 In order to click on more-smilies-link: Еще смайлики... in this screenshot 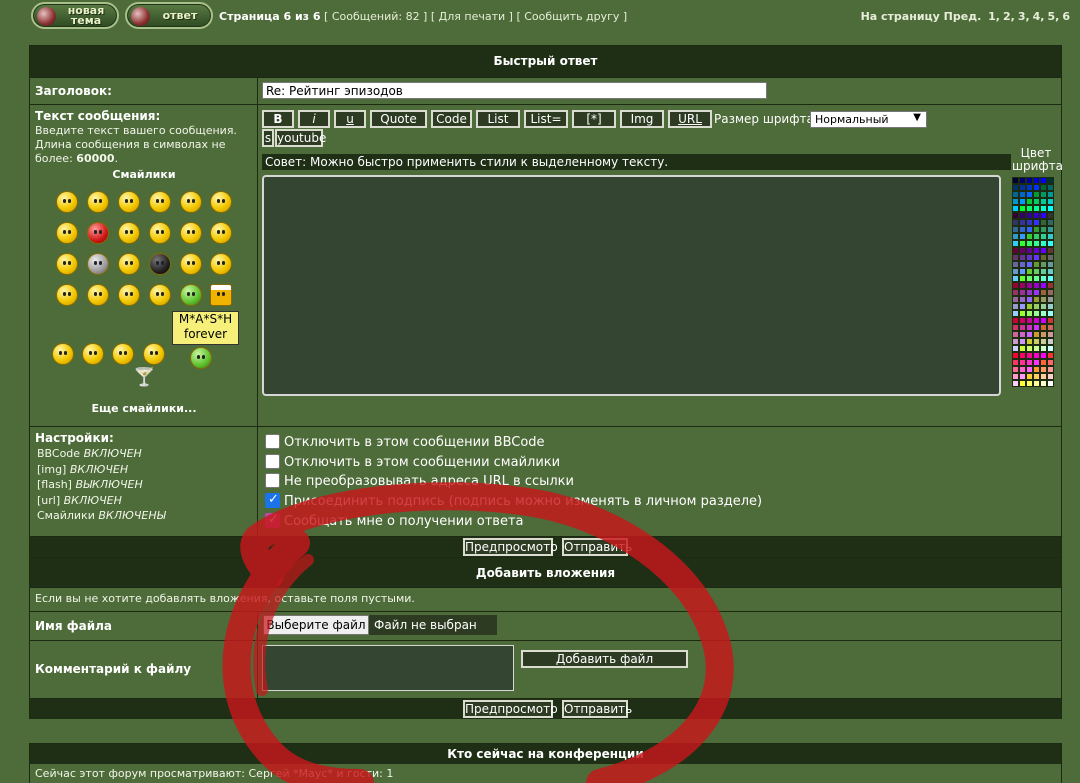, I will do `click(144, 408)`.